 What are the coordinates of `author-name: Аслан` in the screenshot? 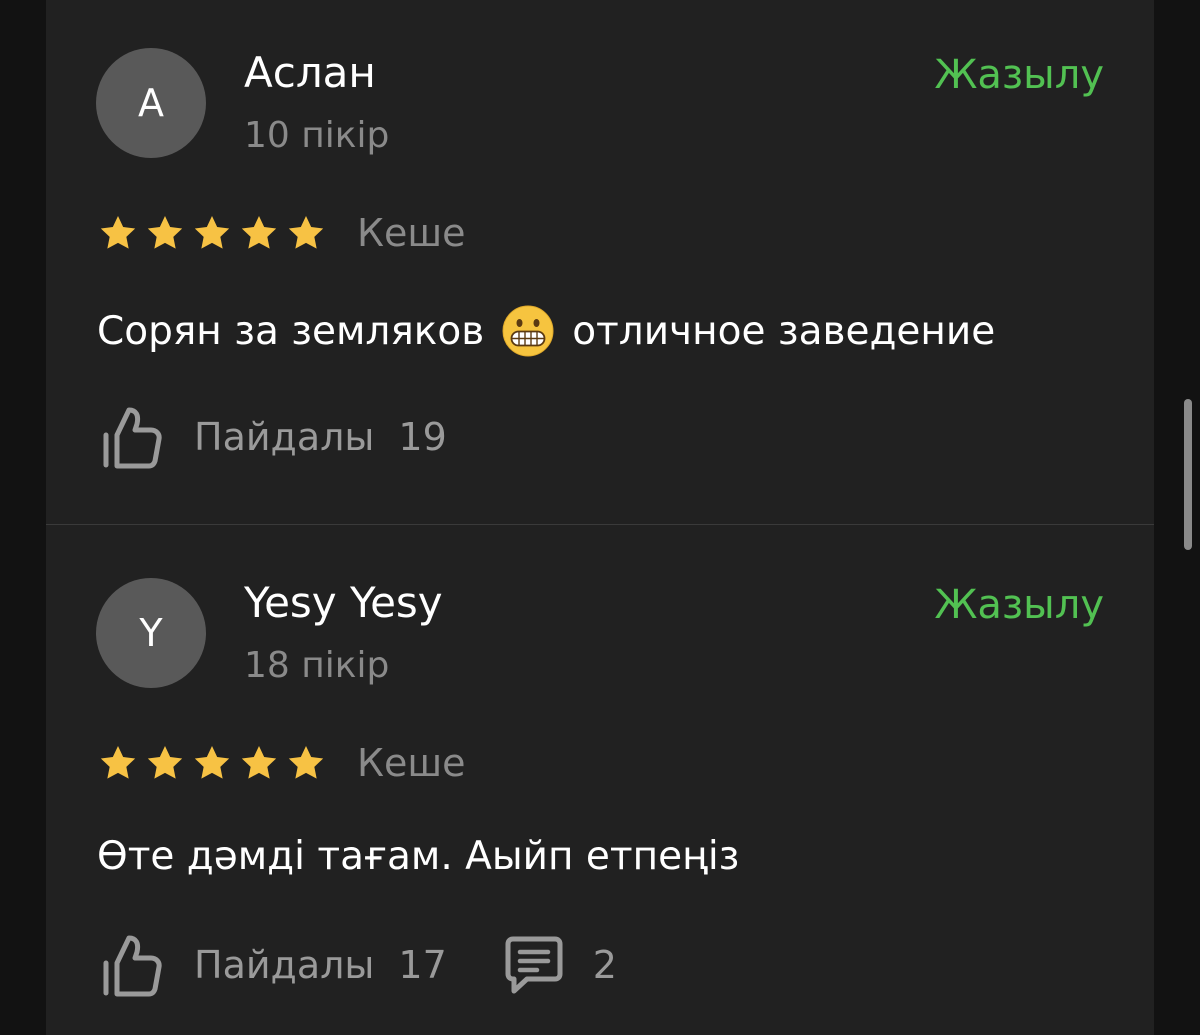 It's located at (310, 73).